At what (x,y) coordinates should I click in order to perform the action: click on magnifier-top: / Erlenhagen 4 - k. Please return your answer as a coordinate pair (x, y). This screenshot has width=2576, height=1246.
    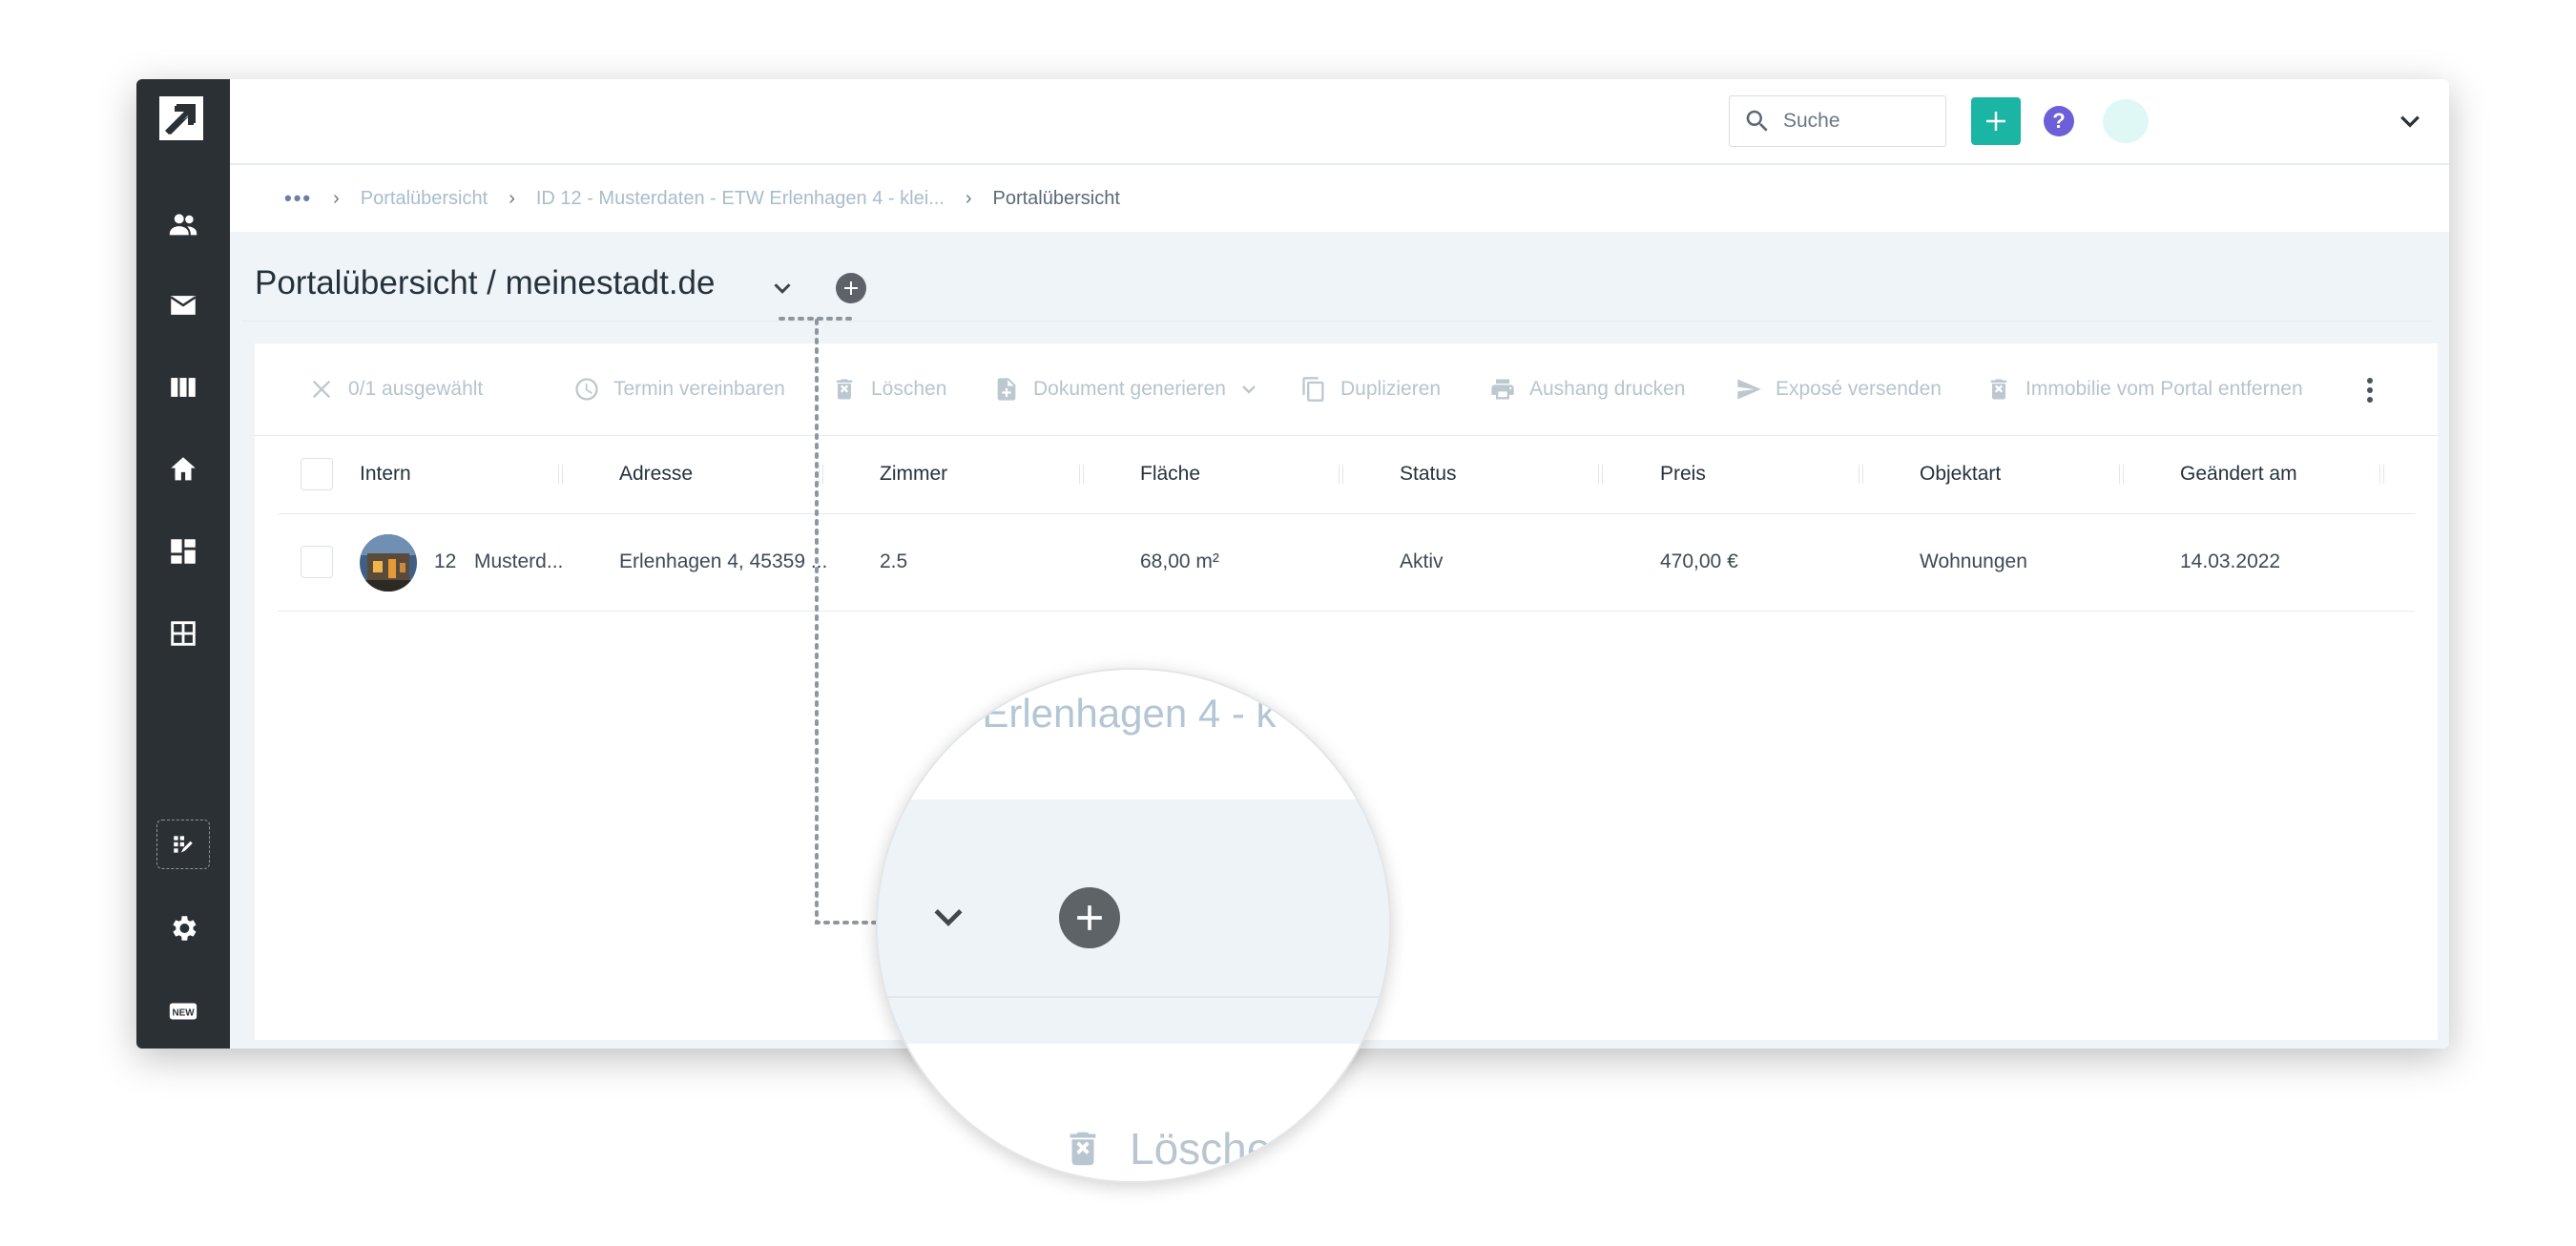
    Looking at the image, I should click on (1133, 735).